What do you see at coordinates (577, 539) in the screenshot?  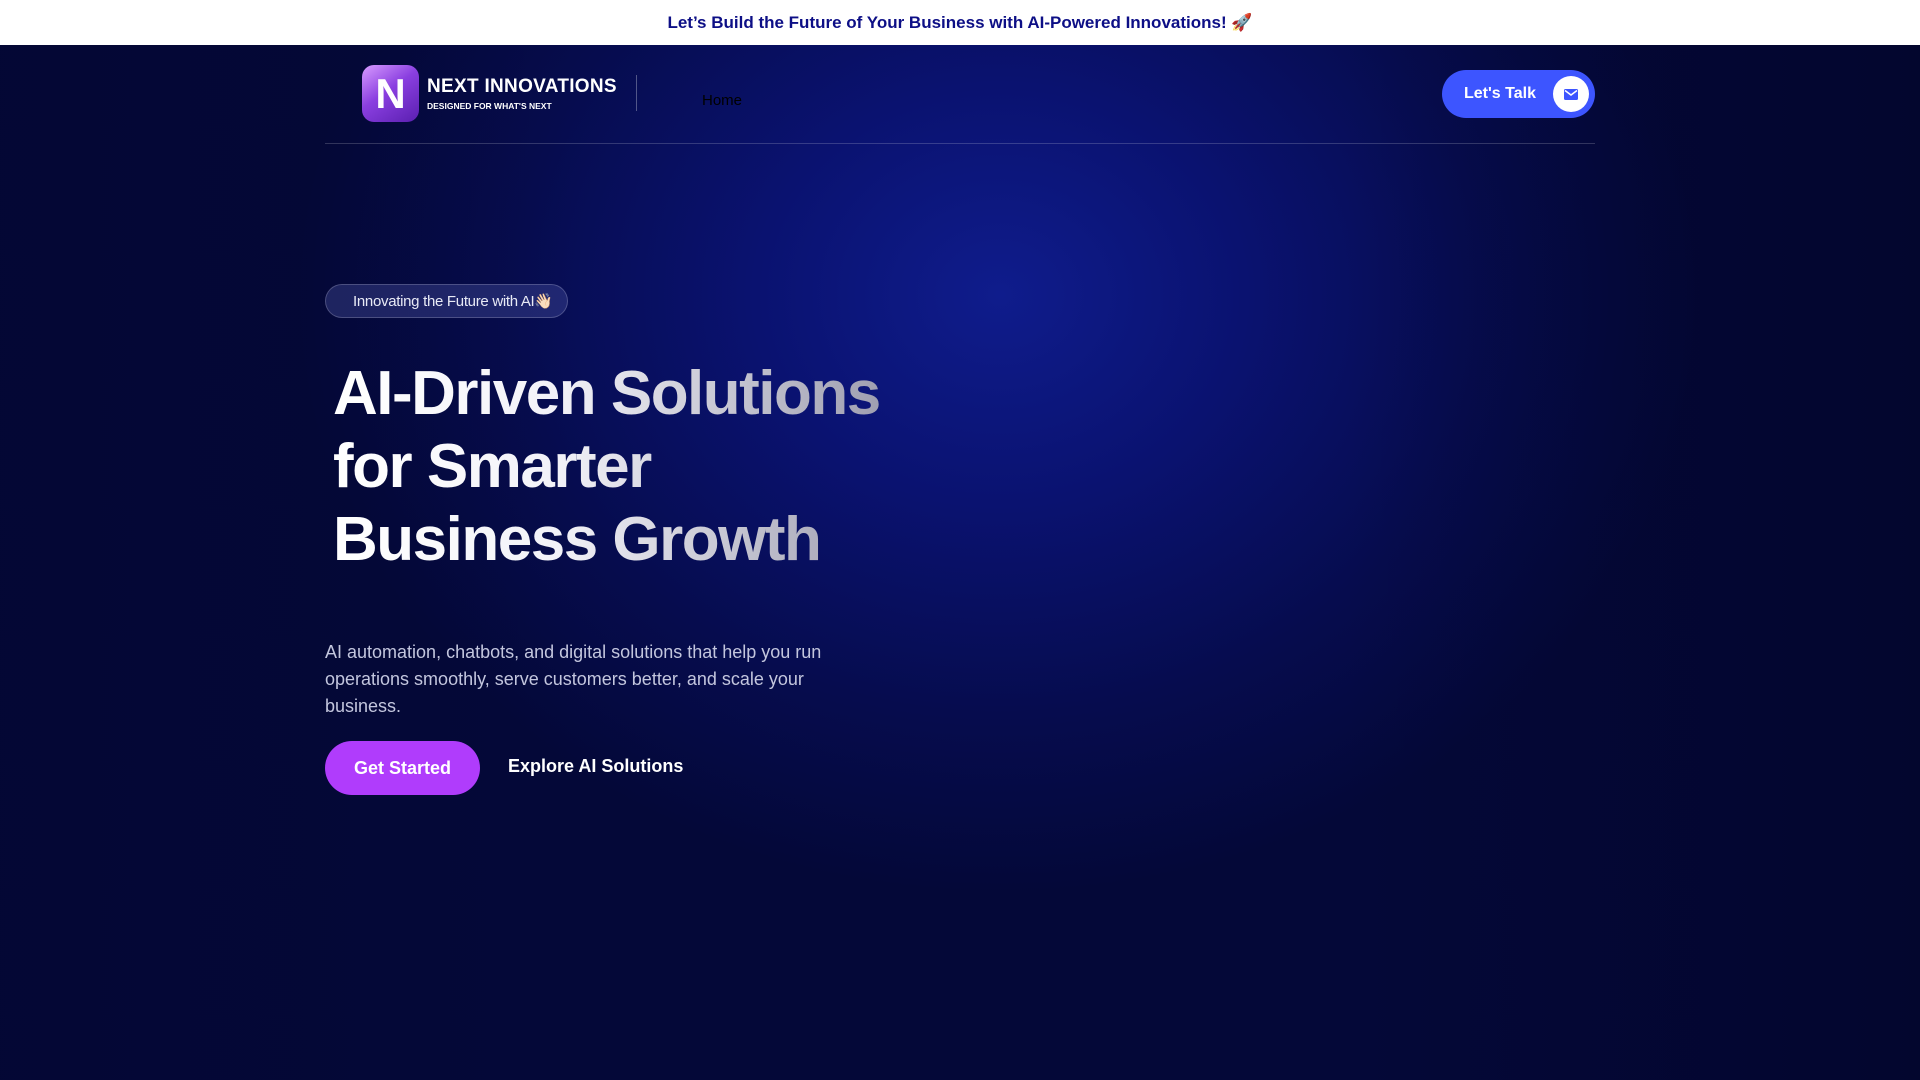 I see `headline-line: Business Growth` at bounding box center [577, 539].